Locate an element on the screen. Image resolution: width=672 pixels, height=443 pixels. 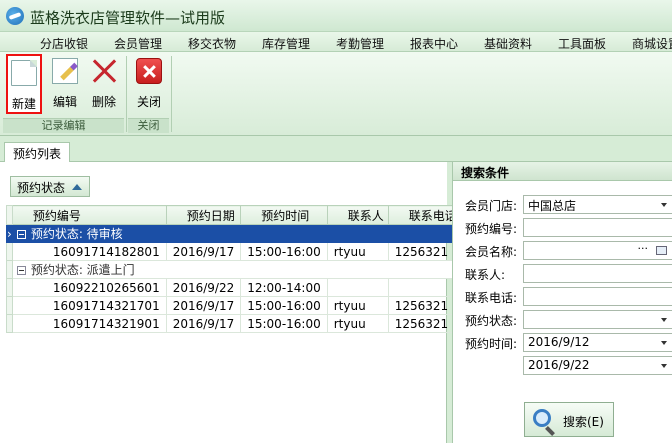
menu-item-reports: 报表中心 is located at coordinates (434, 43).